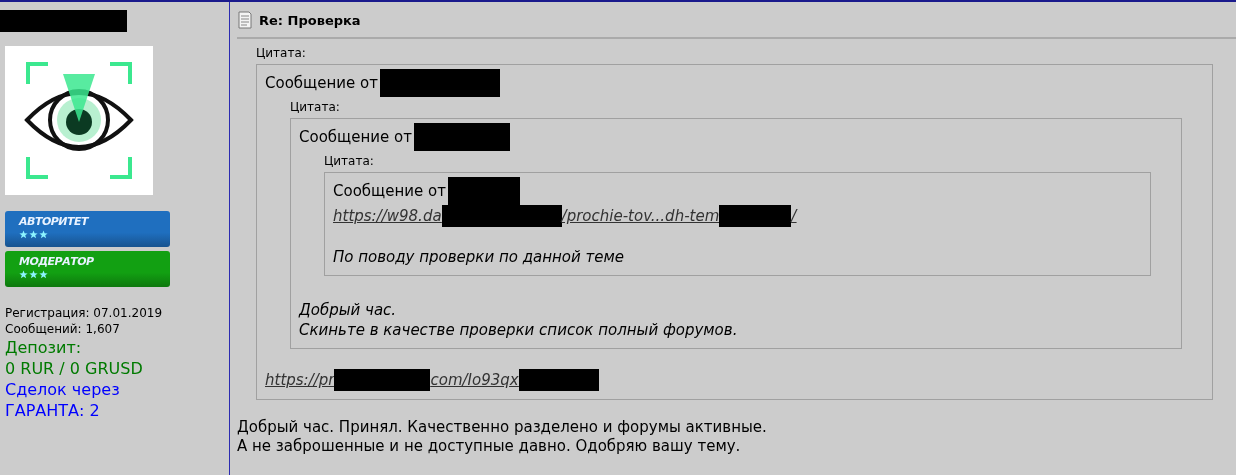 This screenshot has height=475, width=1236. I want to click on user-stat: Сообщений: 1,607, so click(63, 329).